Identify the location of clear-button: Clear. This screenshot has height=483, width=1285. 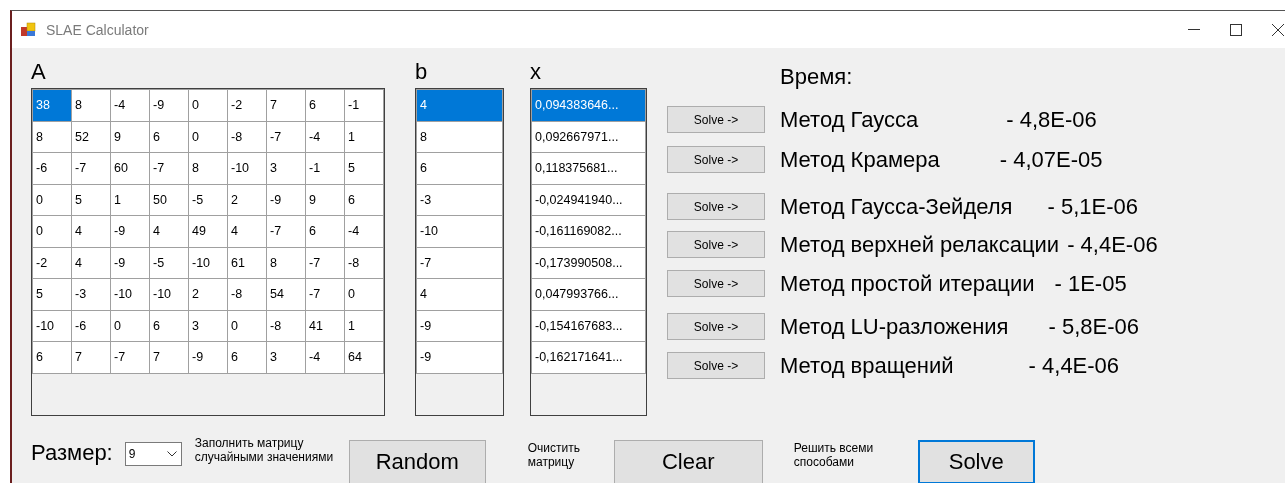
(688, 461).